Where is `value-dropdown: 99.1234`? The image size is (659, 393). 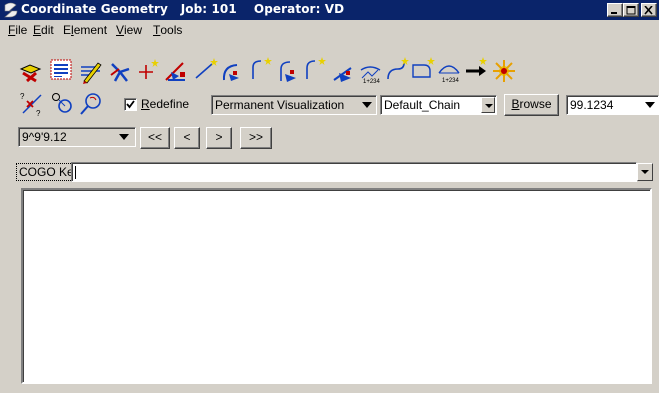
value-dropdown: 99.1234 is located at coordinates (612, 105).